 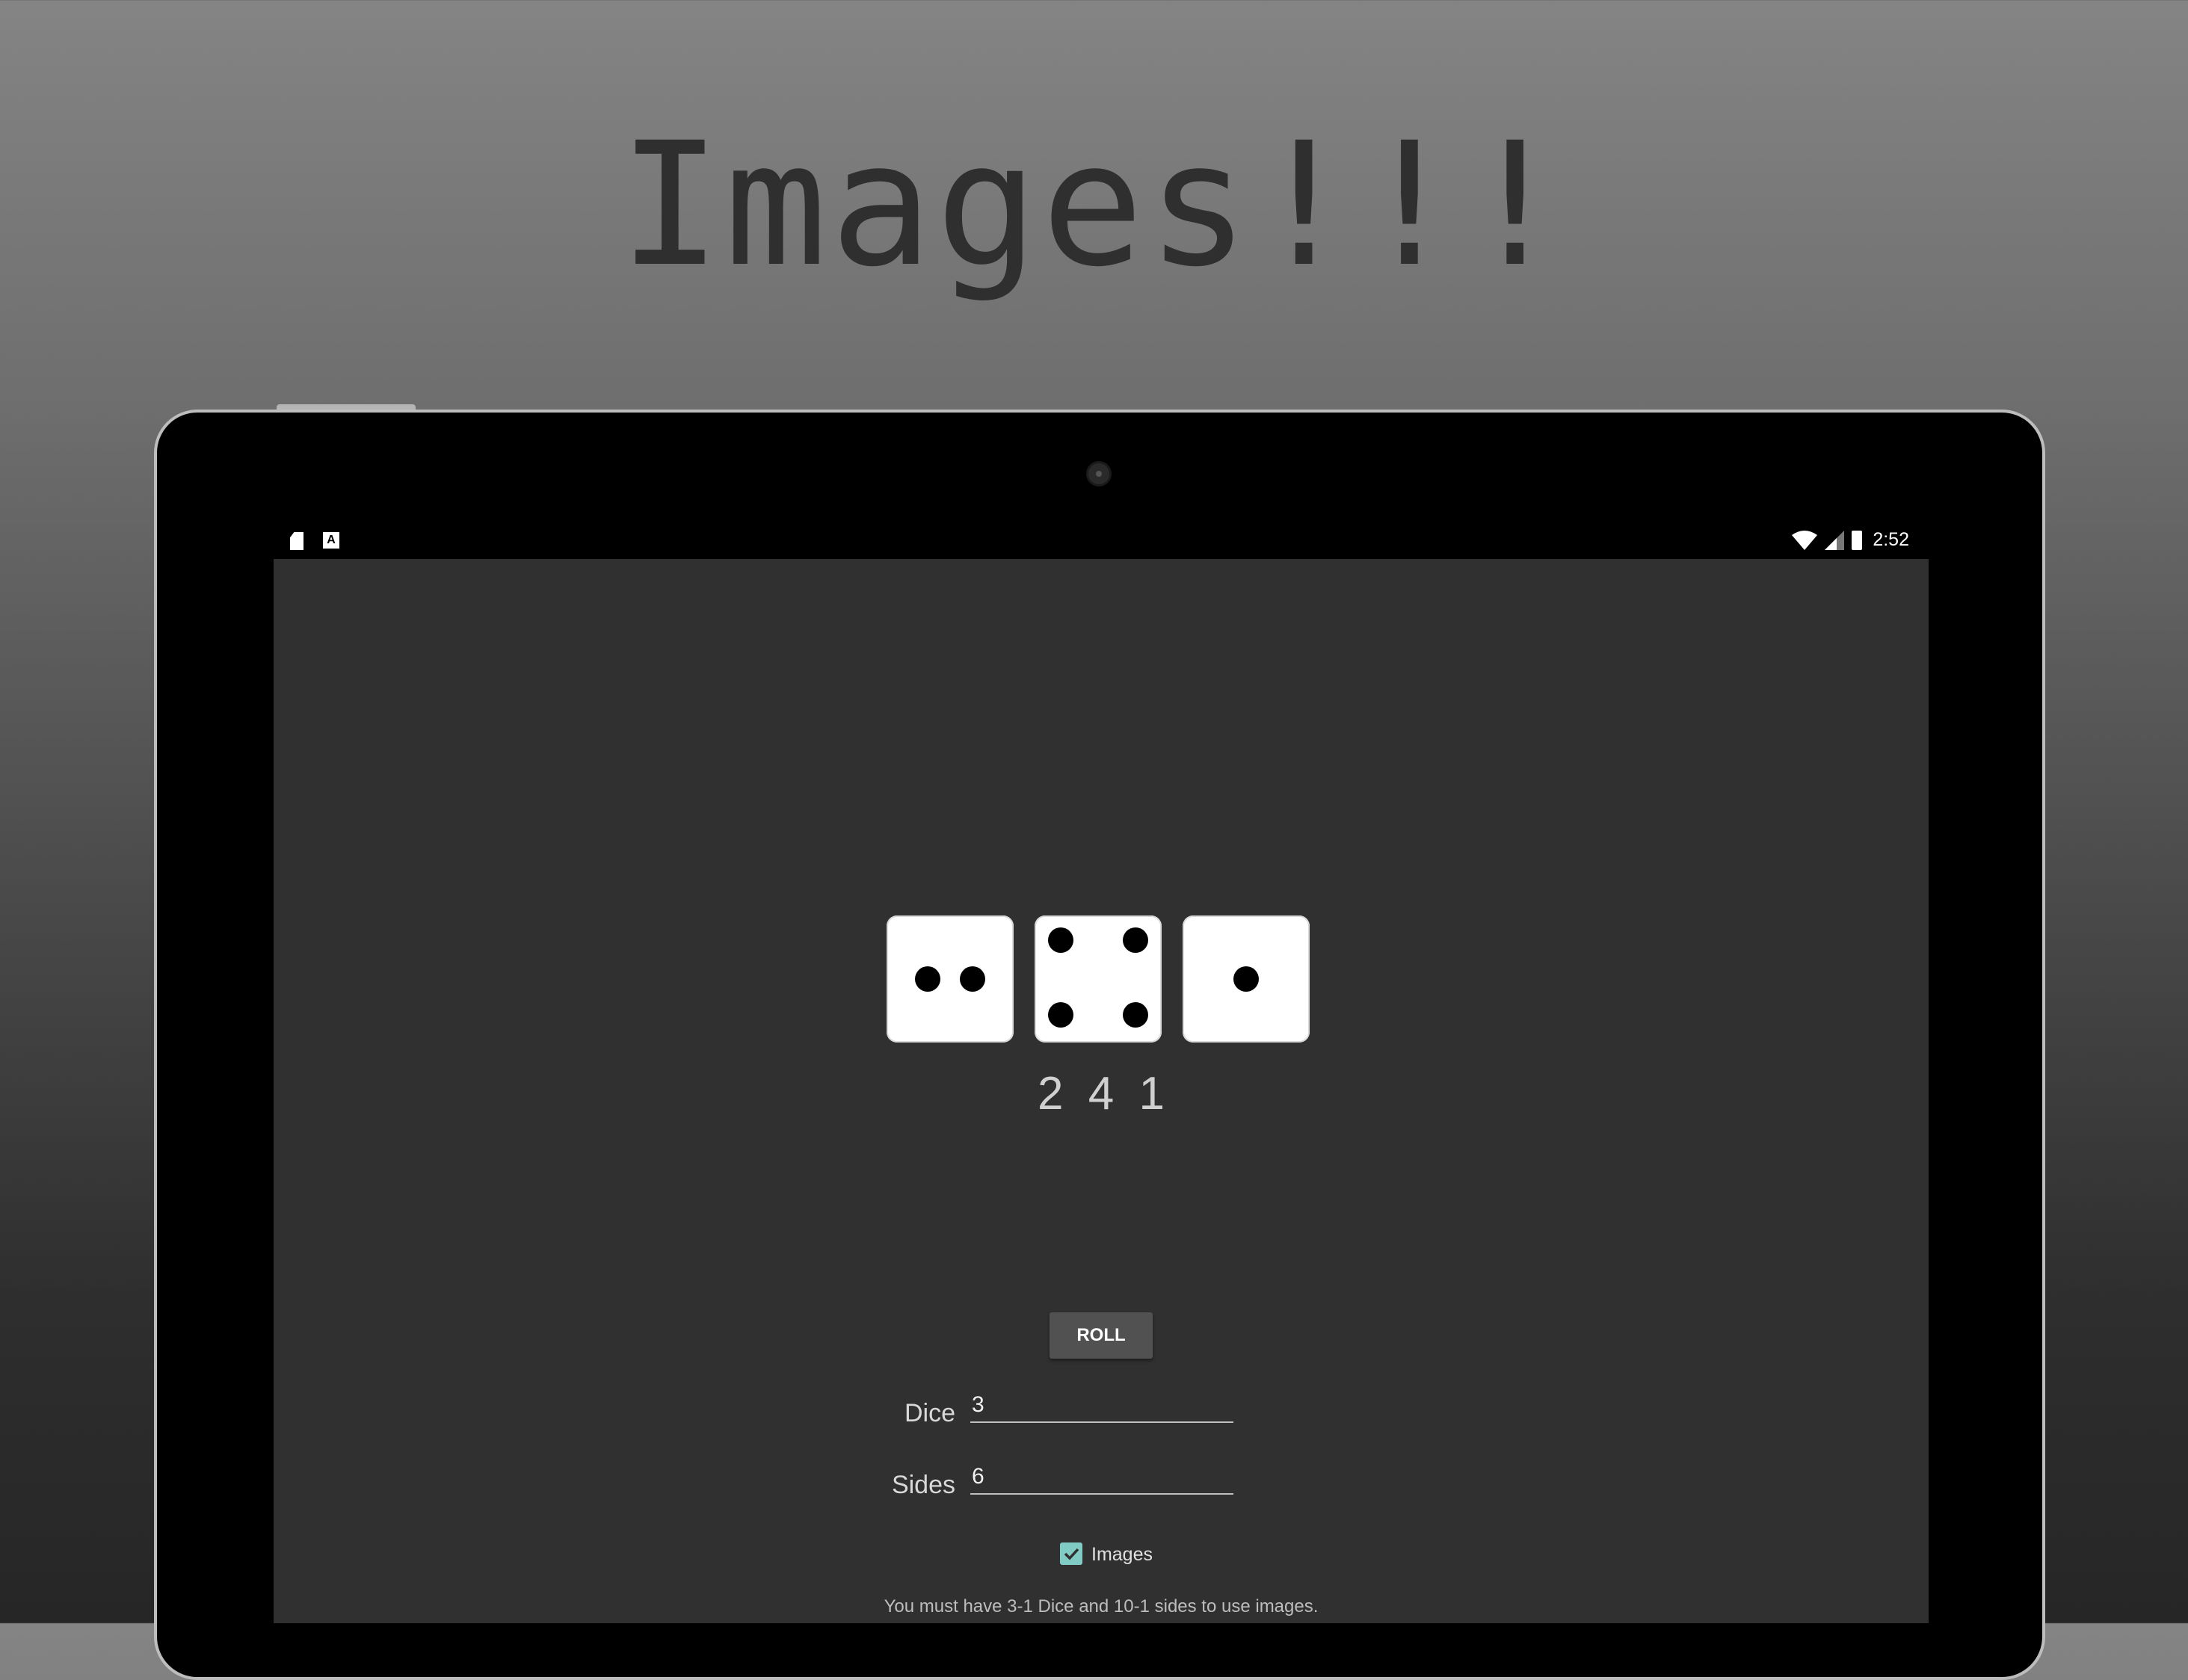 I want to click on promo-headline: Images!!!, so click(x=1094, y=204).